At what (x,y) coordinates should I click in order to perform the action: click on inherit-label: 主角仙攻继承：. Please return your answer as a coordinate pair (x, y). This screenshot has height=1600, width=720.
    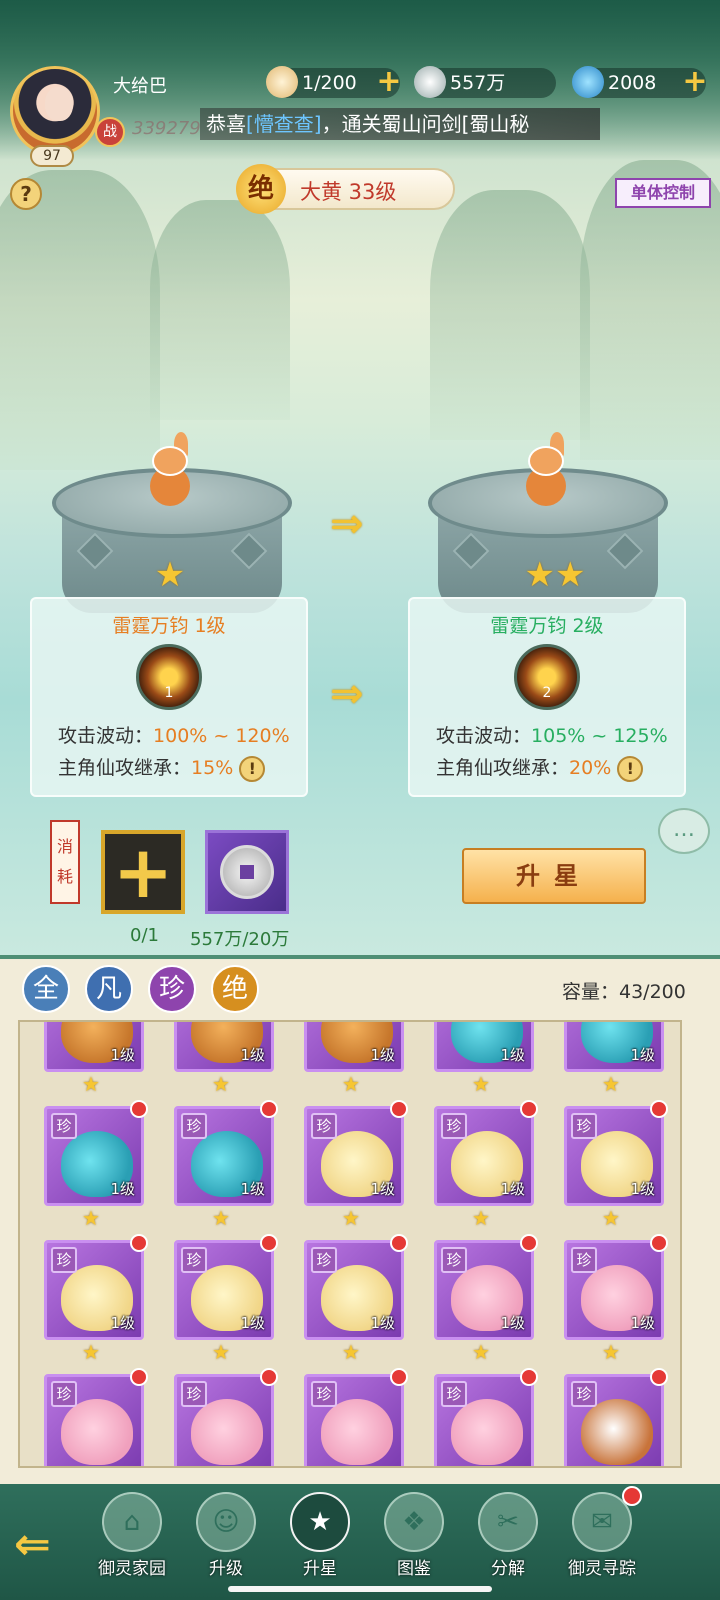
    Looking at the image, I should click on (503, 768).